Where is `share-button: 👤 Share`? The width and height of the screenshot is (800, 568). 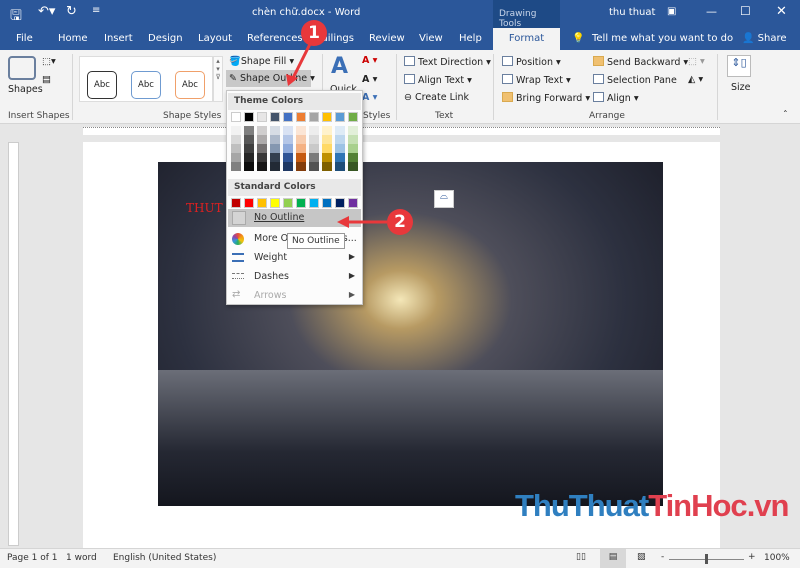
share-button: 👤 Share is located at coordinates (764, 38).